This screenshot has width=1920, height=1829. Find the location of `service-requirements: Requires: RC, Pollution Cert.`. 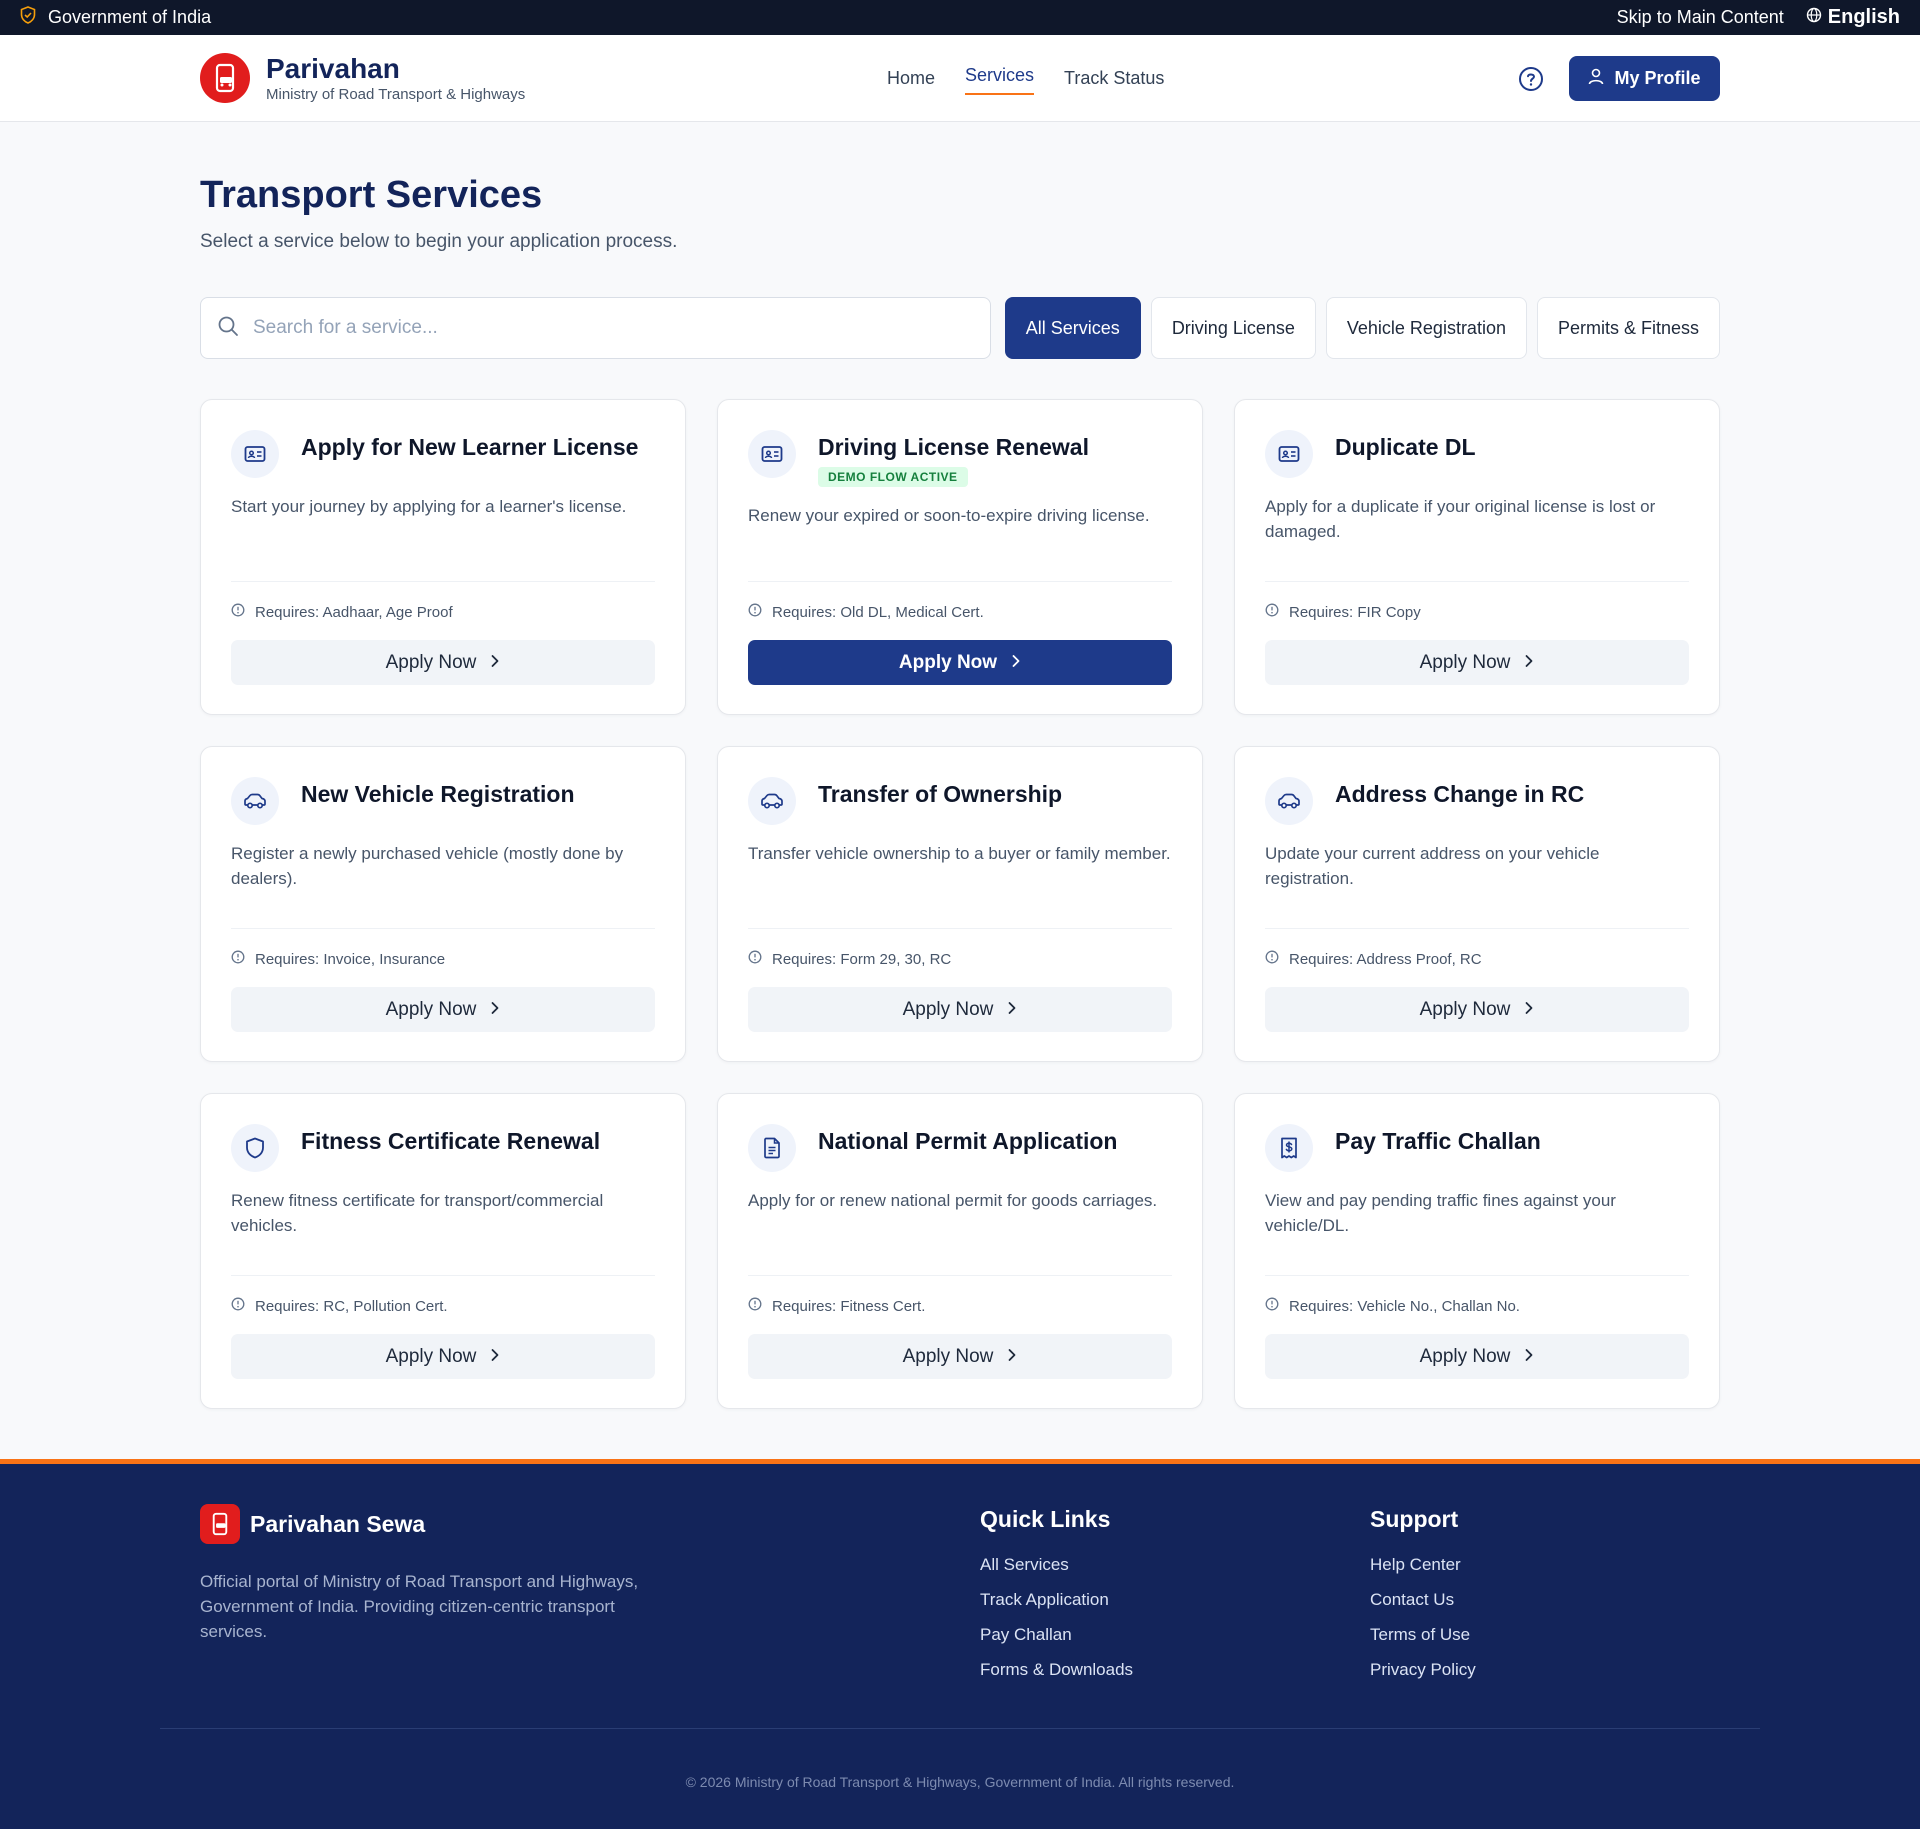

service-requirements: Requires: RC, Pollution Cert. is located at coordinates (339, 1306).